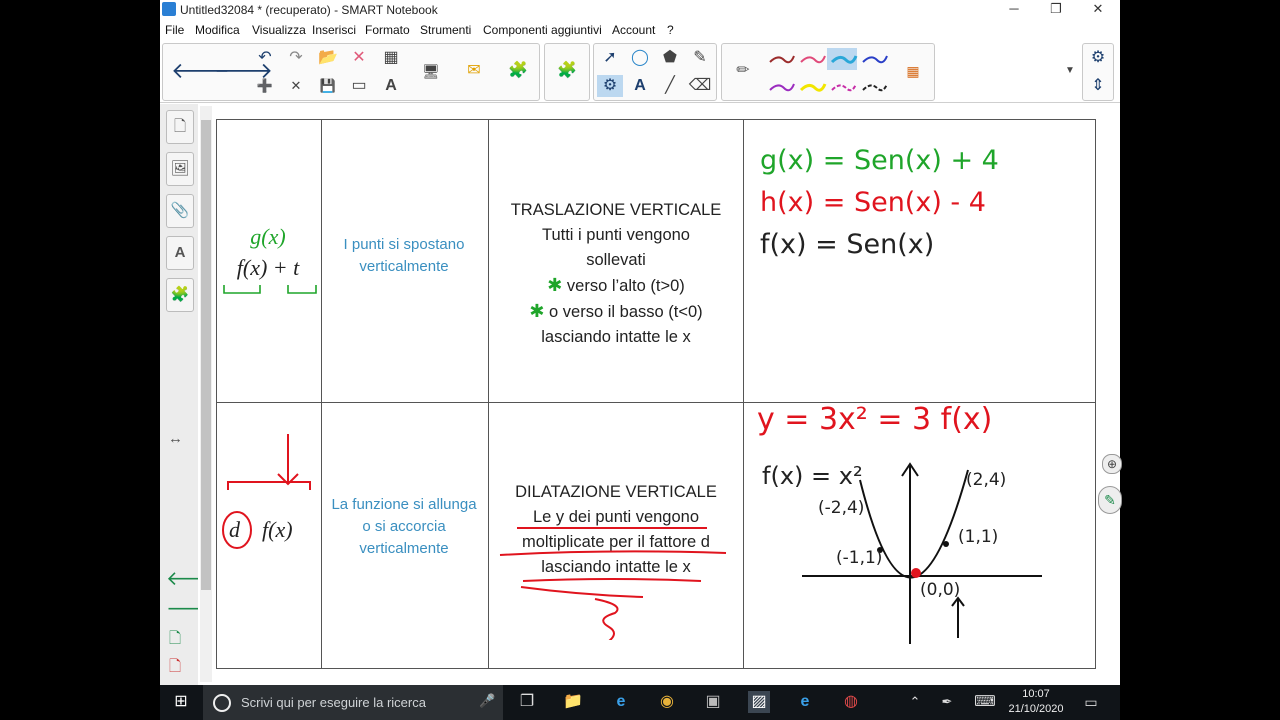 The height and width of the screenshot is (720, 1280). Describe the element at coordinates (174, 30) in the screenshot. I see `menu-file: File` at that location.